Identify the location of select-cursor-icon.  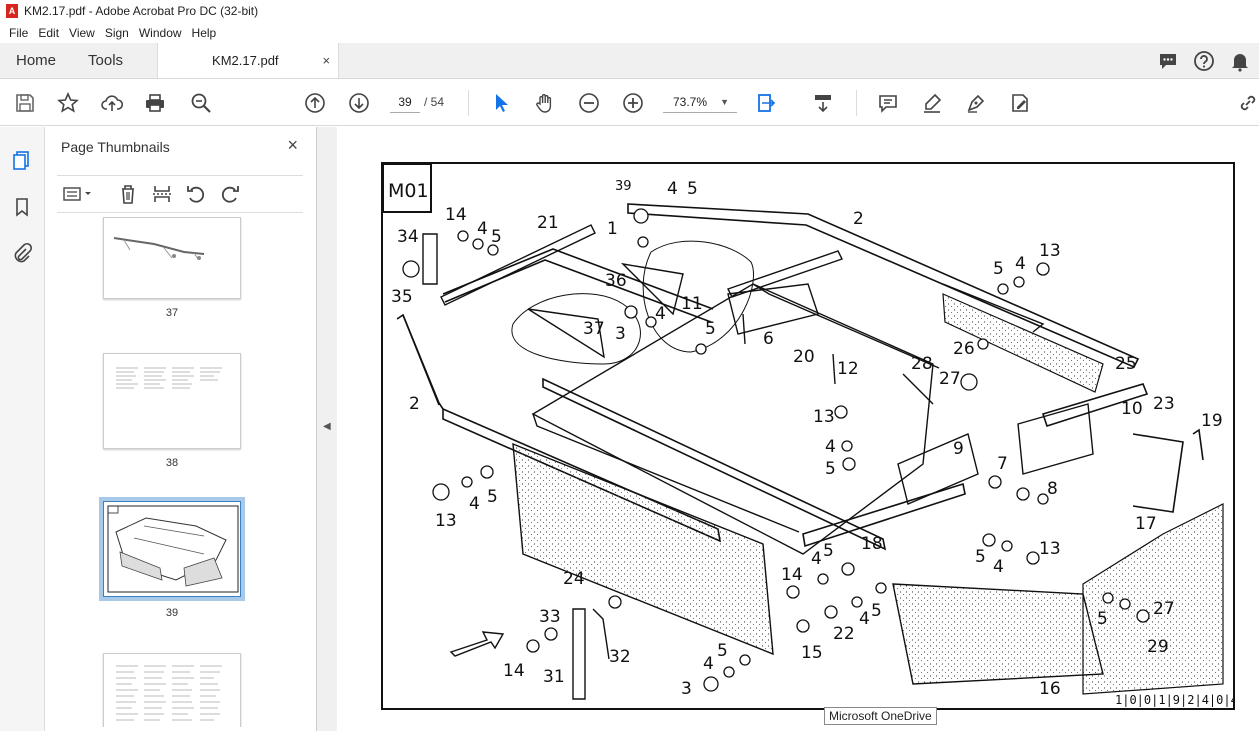
(501, 103).